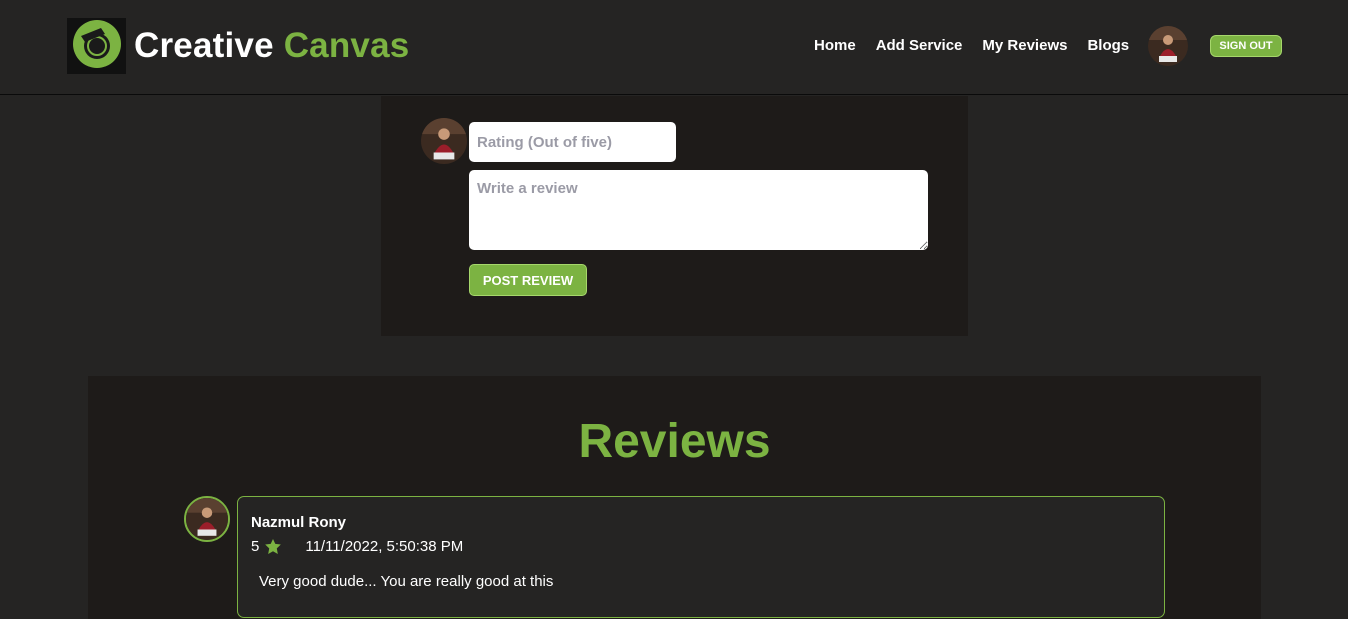 The width and height of the screenshot is (1348, 619). Describe the element at coordinates (698, 210) in the screenshot. I see `review-textarea` at that location.